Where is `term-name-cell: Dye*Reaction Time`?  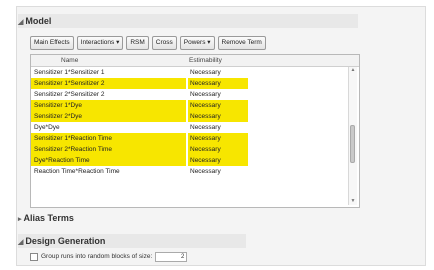
term-name-cell: Dye*Reaction Time is located at coordinates (108, 160).